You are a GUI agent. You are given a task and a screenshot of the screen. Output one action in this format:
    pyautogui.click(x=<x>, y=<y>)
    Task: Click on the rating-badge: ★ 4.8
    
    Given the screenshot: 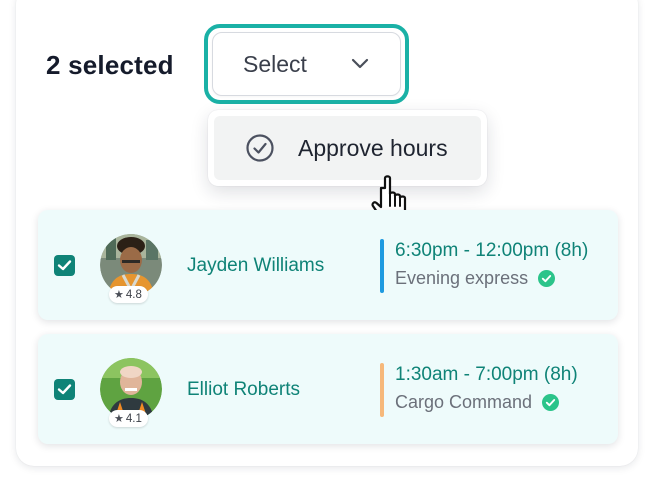 What is the action you would take?
    pyautogui.click(x=128, y=294)
    